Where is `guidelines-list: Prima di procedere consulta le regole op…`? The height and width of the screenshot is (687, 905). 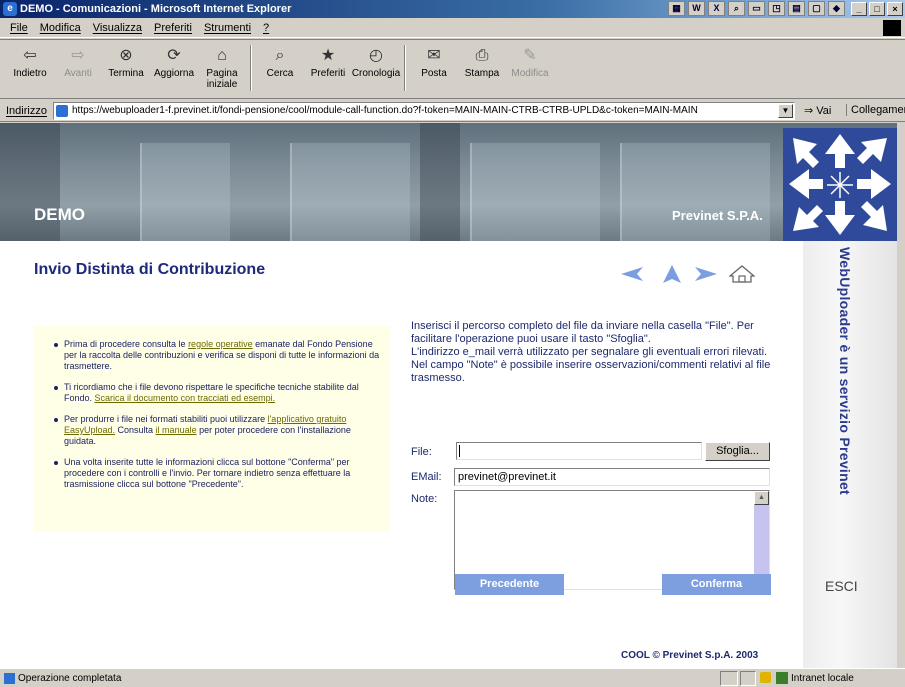
guidelines-list: Prima di procedere consulta le regole op… is located at coordinates (218, 419).